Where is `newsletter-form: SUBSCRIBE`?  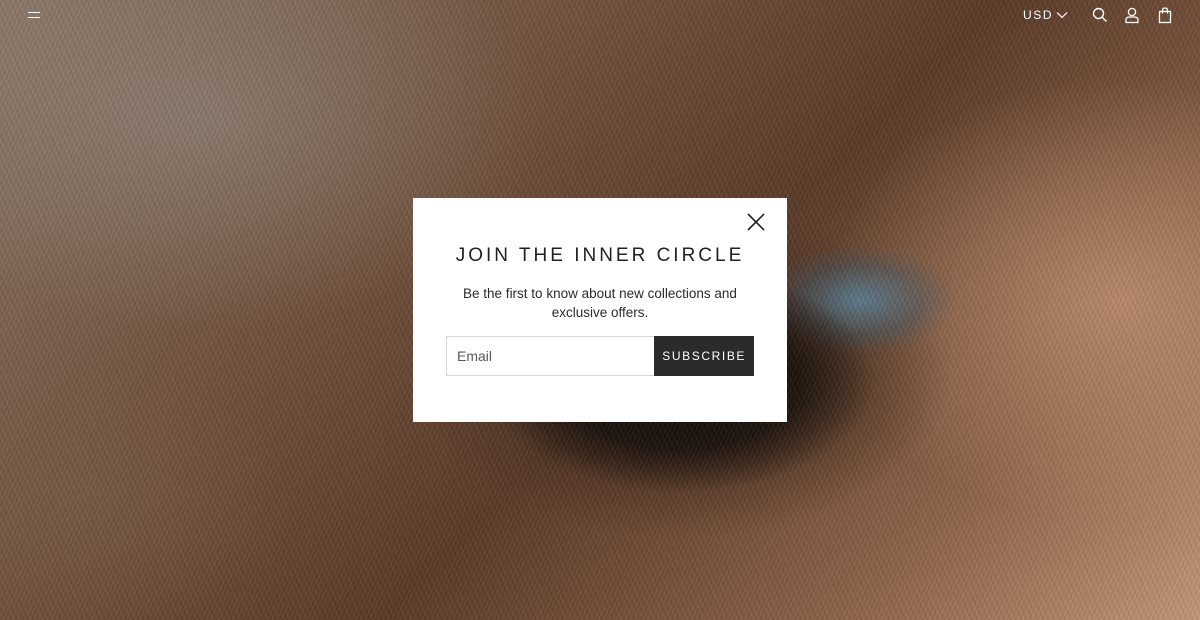
newsletter-form: SUBSCRIBE is located at coordinates (600, 356).